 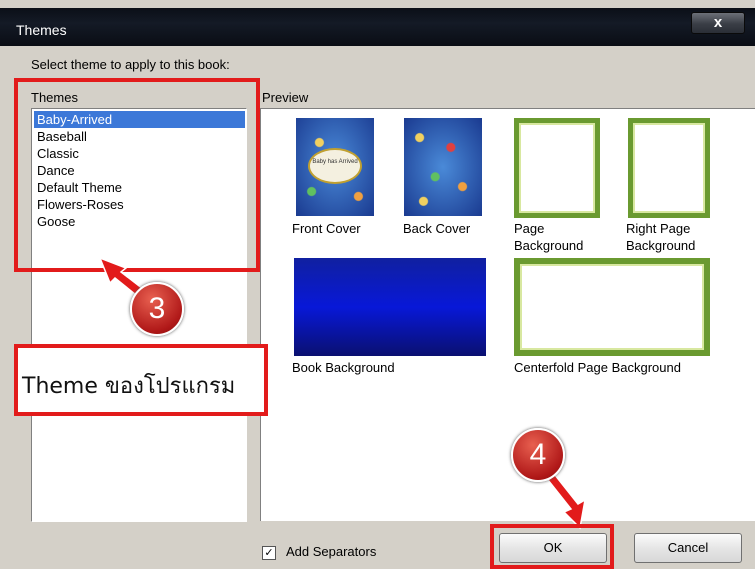 What do you see at coordinates (326, 228) in the screenshot?
I see `front-cover-label: Front Cover` at bounding box center [326, 228].